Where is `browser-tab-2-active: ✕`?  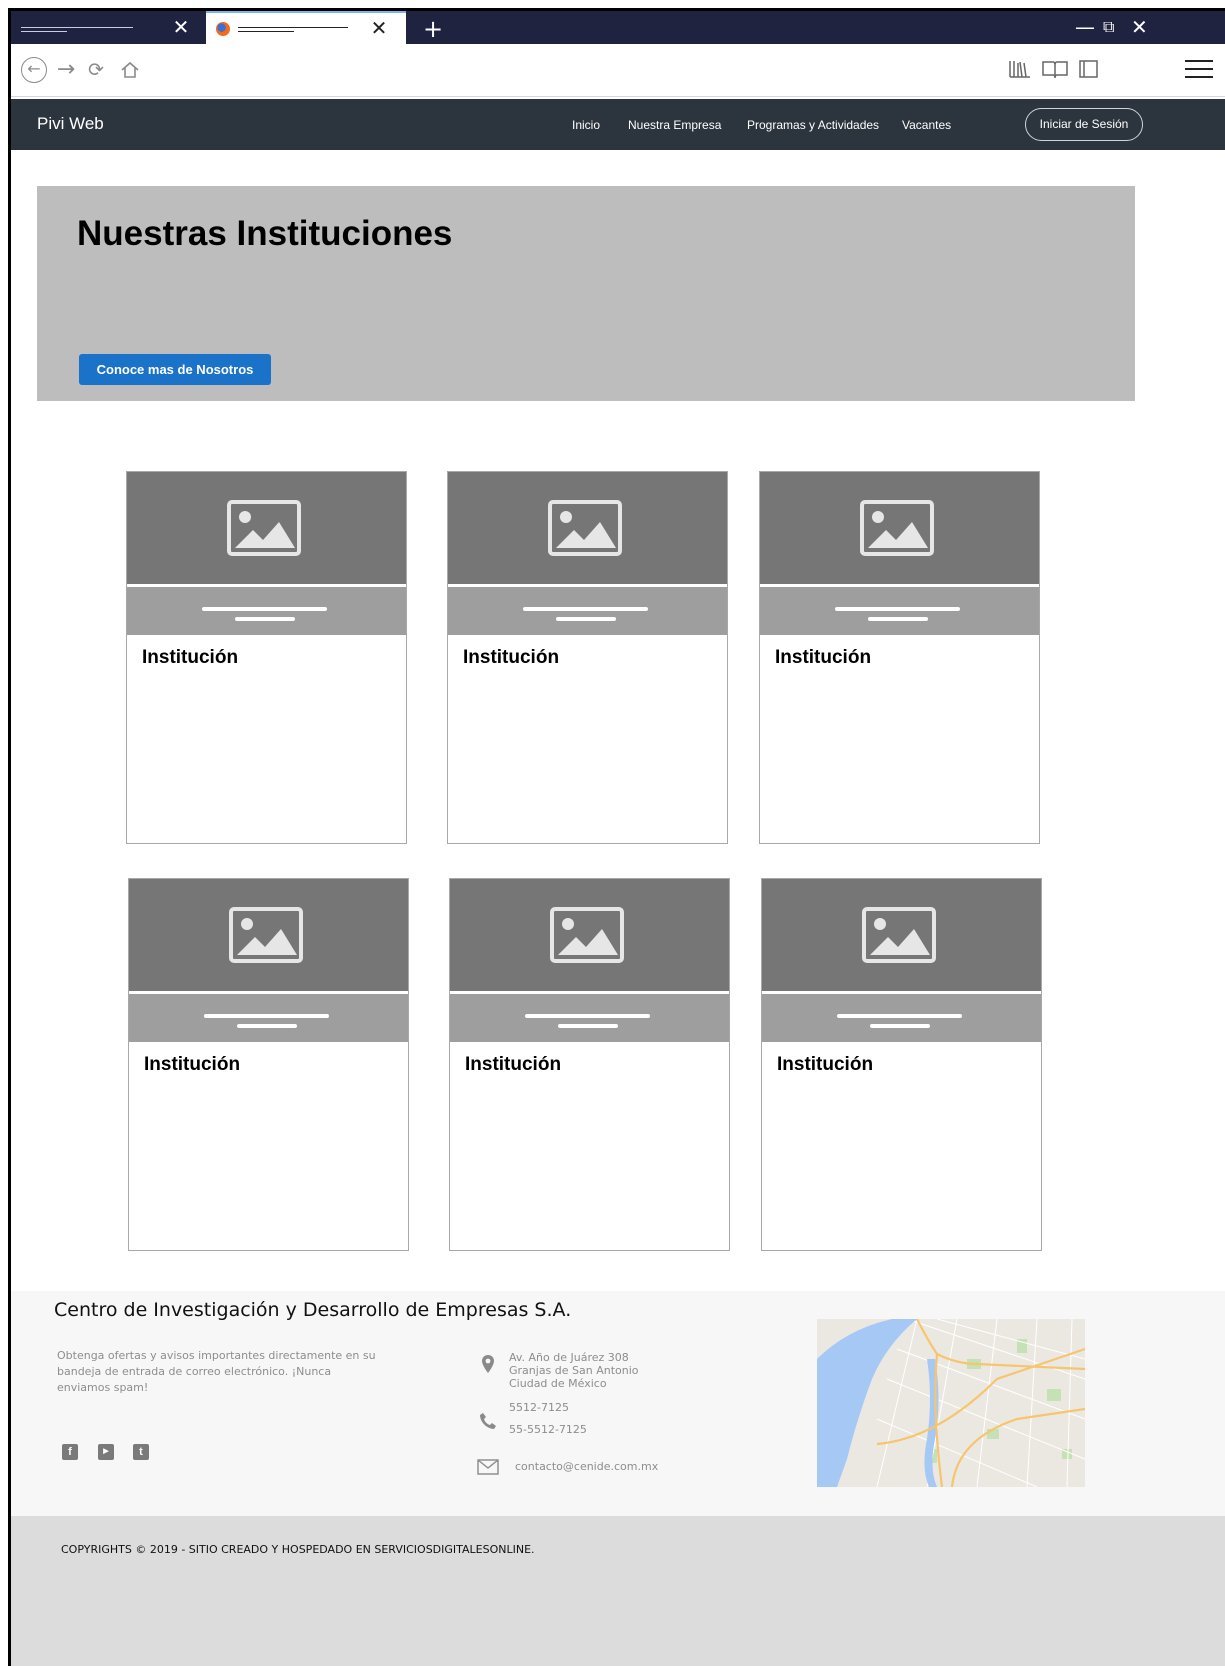 browser-tab-2-active: ✕ is located at coordinates (306, 27).